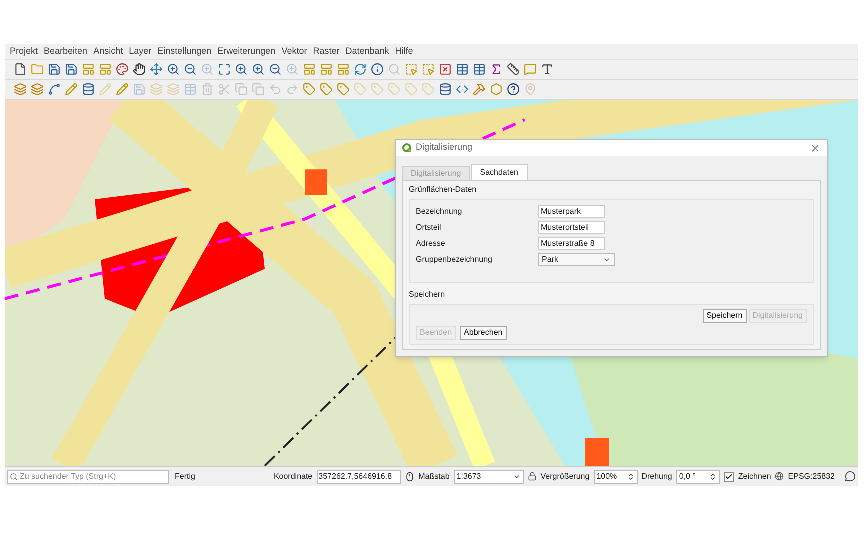 Image resolution: width=864 pixels, height=540 pixels. I want to click on menu-item: Projekt, so click(24, 51).